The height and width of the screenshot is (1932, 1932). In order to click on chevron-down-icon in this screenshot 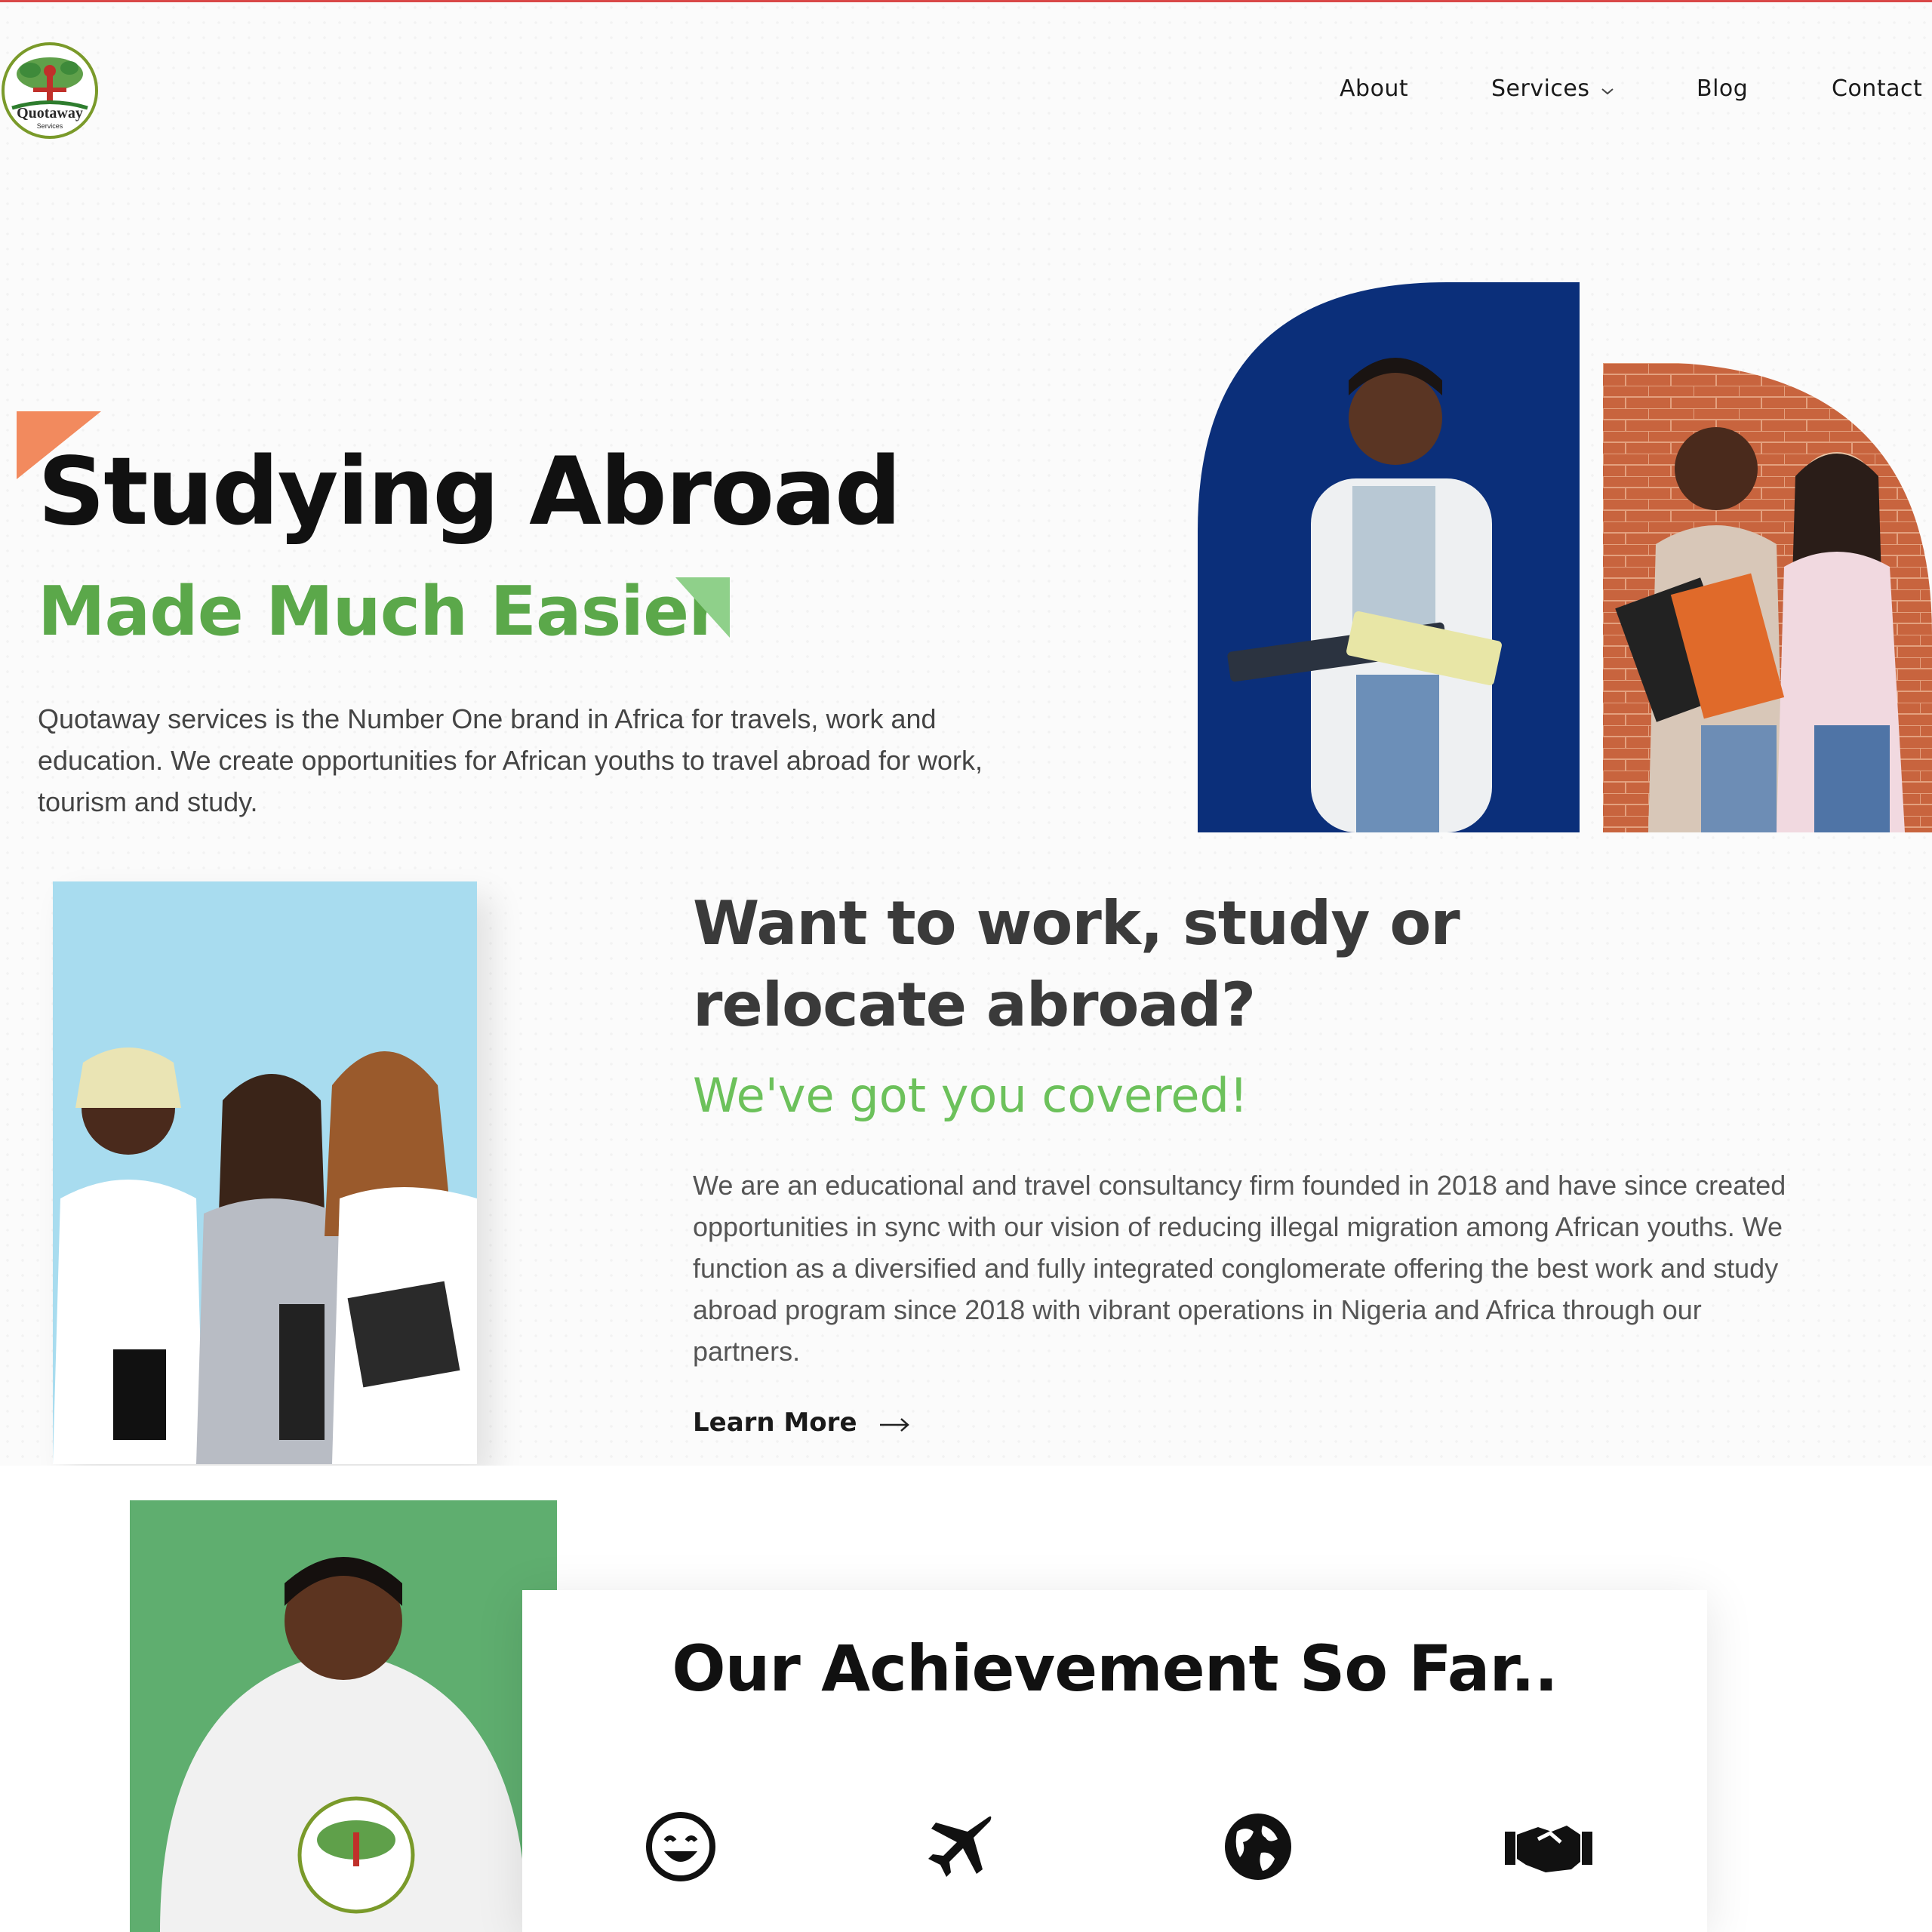, I will do `click(1607, 88)`.